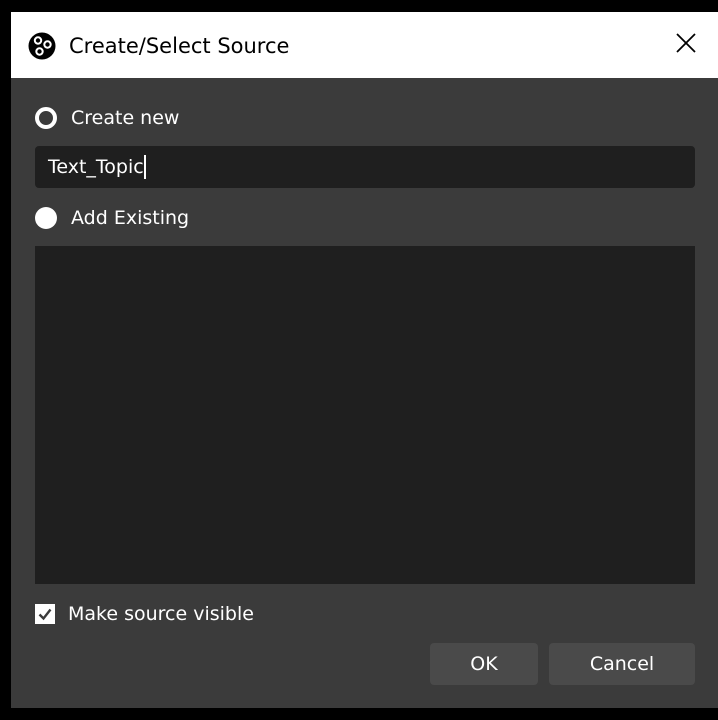 This screenshot has height=720, width=718. Describe the element at coordinates (364, 45) in the screenshot. I see `title-bar: Create/Select Source` at that location.